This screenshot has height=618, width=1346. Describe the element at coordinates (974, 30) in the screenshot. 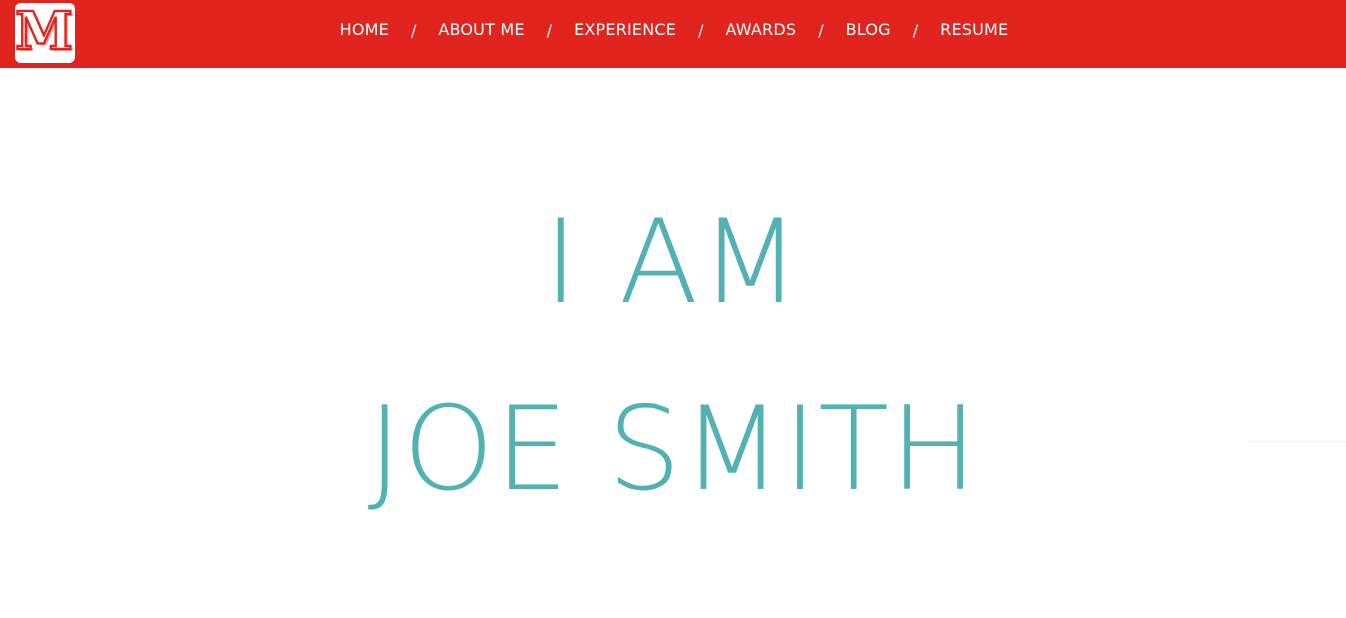

I see `nav-resume: RESUME` at that location.